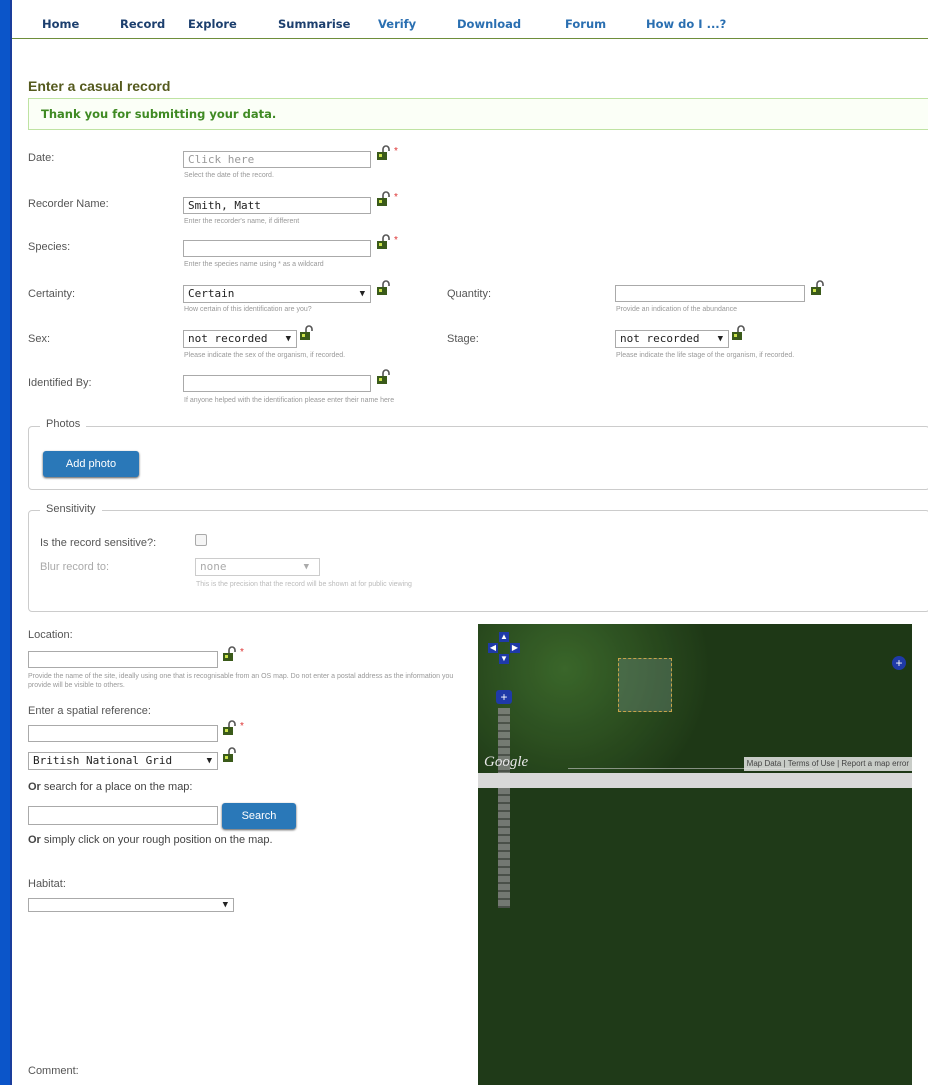 This screenshot has height=1085, width=928. What do you see at coordinates (277, 294) in the screenshot?
I see `certainty-select: Certain ▼` at bounding box center [277, 294].